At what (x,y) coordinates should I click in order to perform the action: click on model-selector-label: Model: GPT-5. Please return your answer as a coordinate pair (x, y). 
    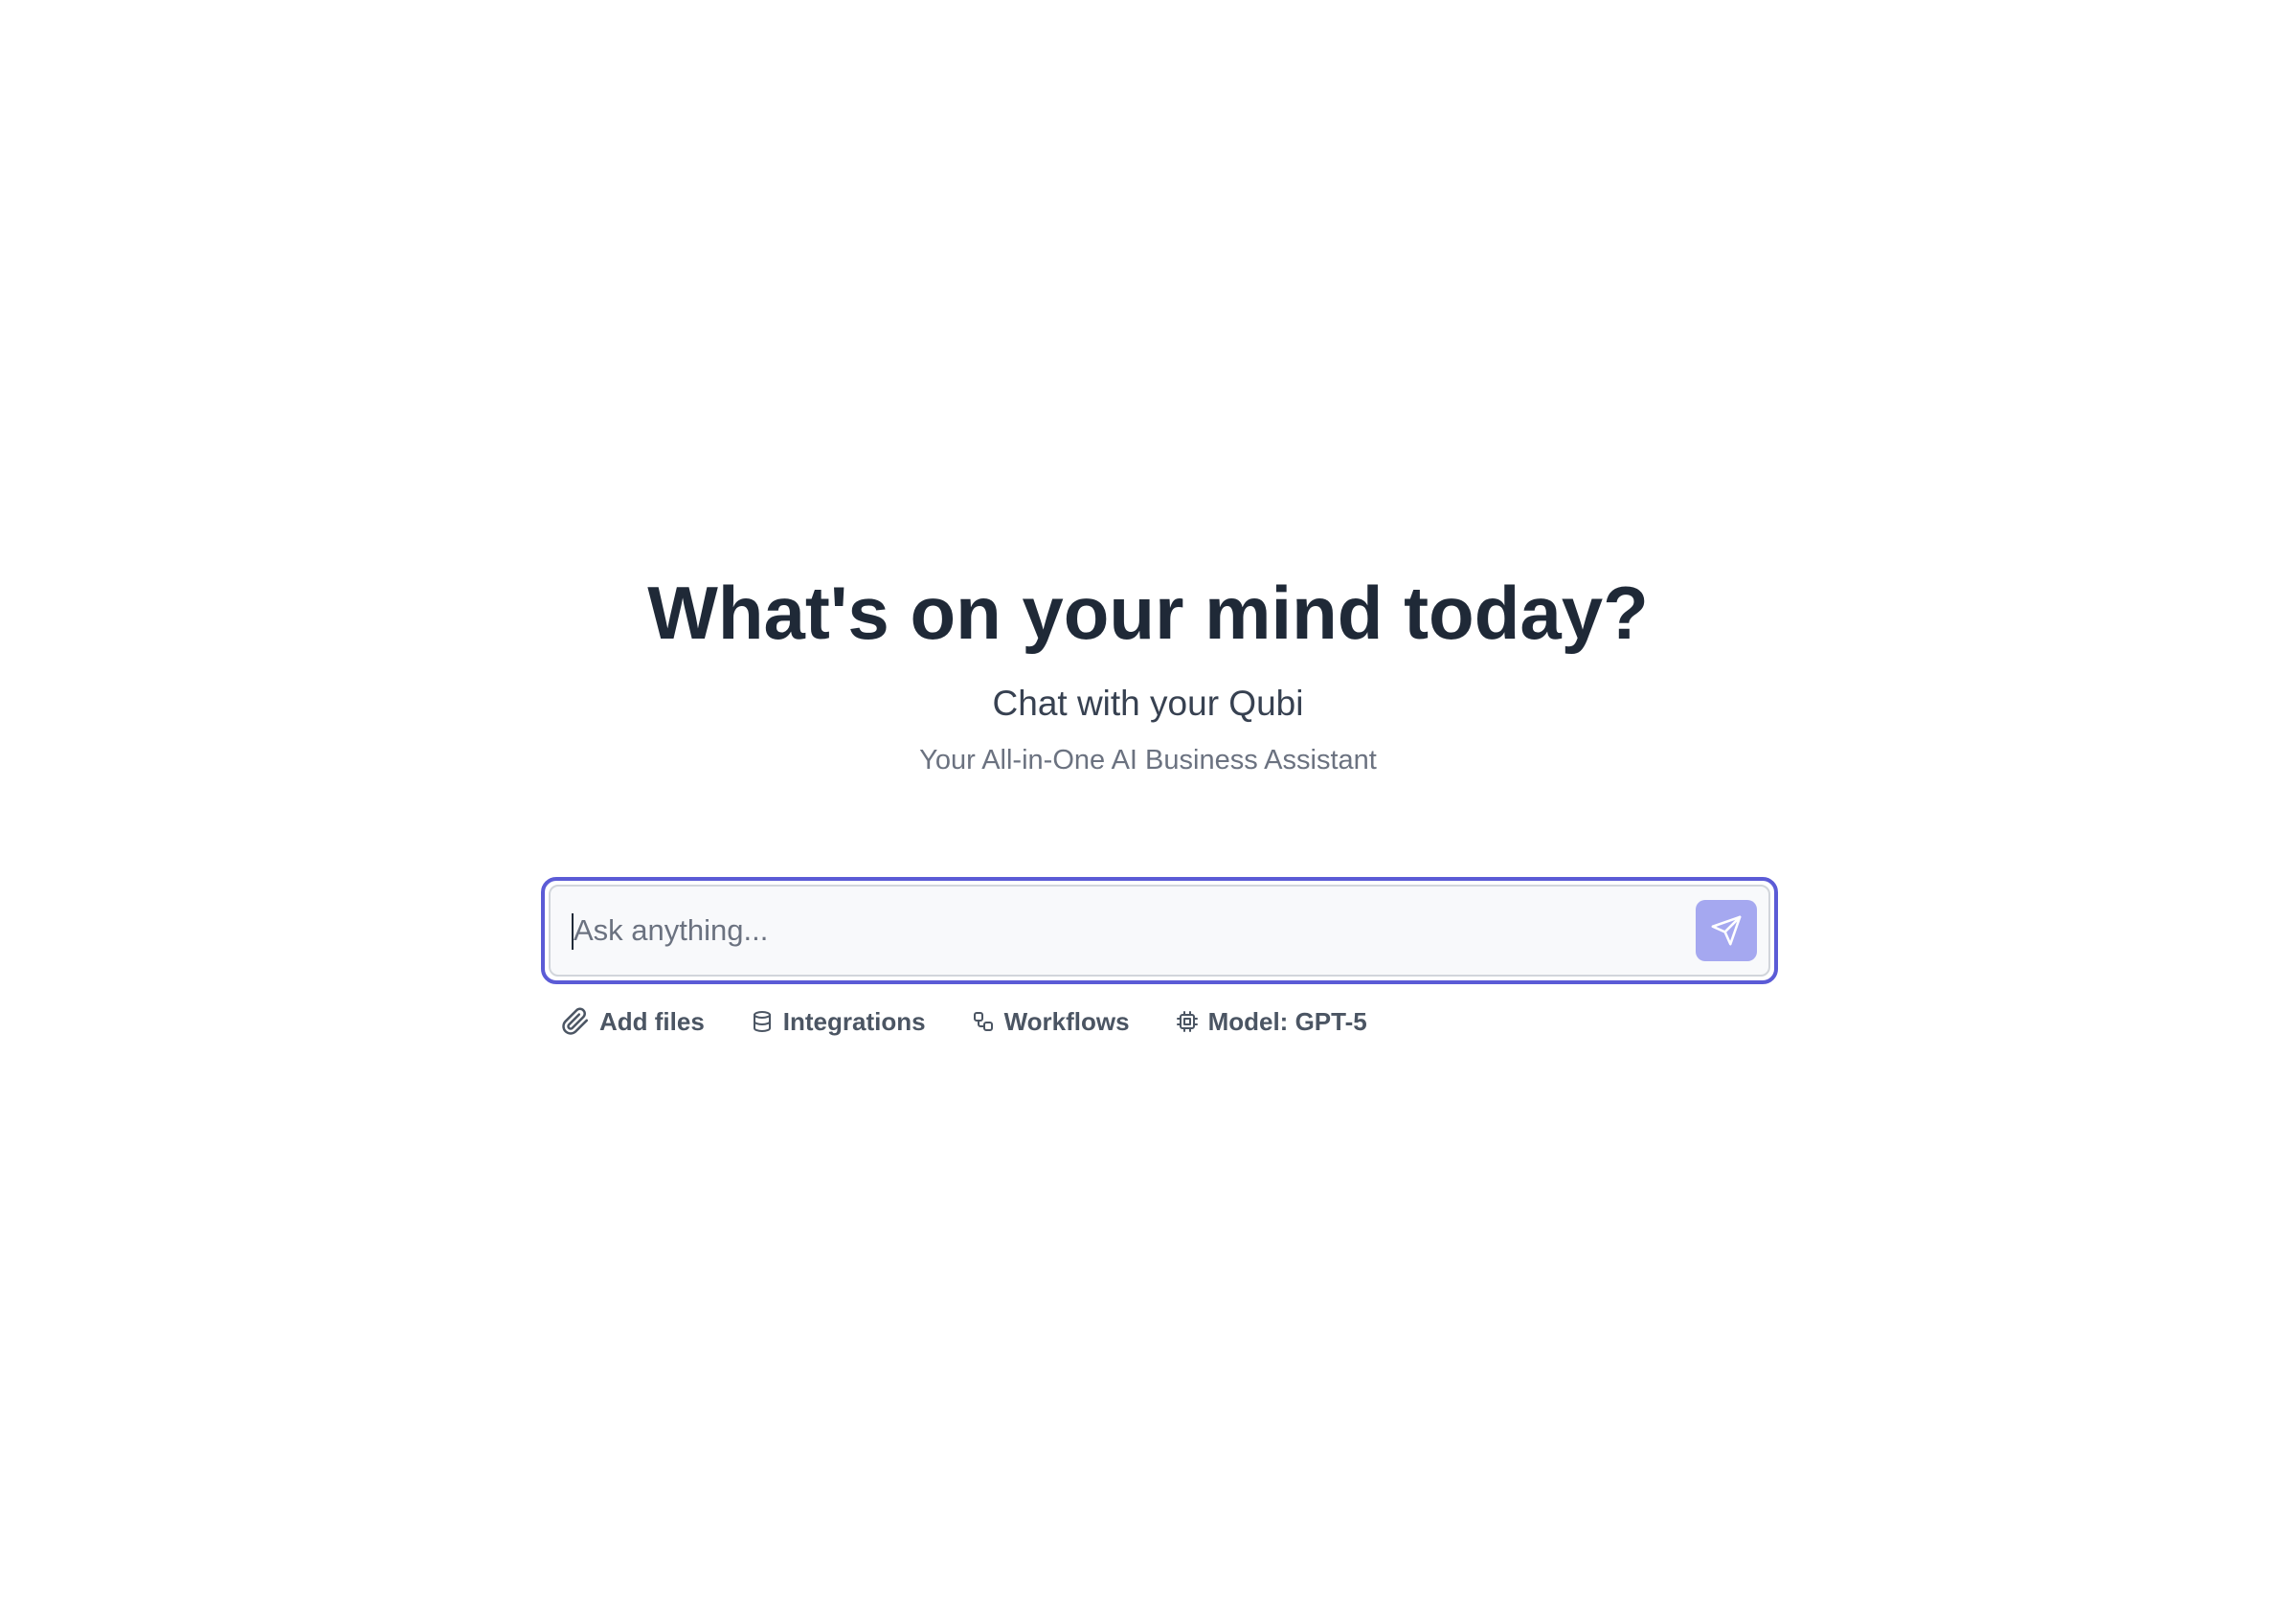
    Looking at the image, I should click on (1287, 1021).